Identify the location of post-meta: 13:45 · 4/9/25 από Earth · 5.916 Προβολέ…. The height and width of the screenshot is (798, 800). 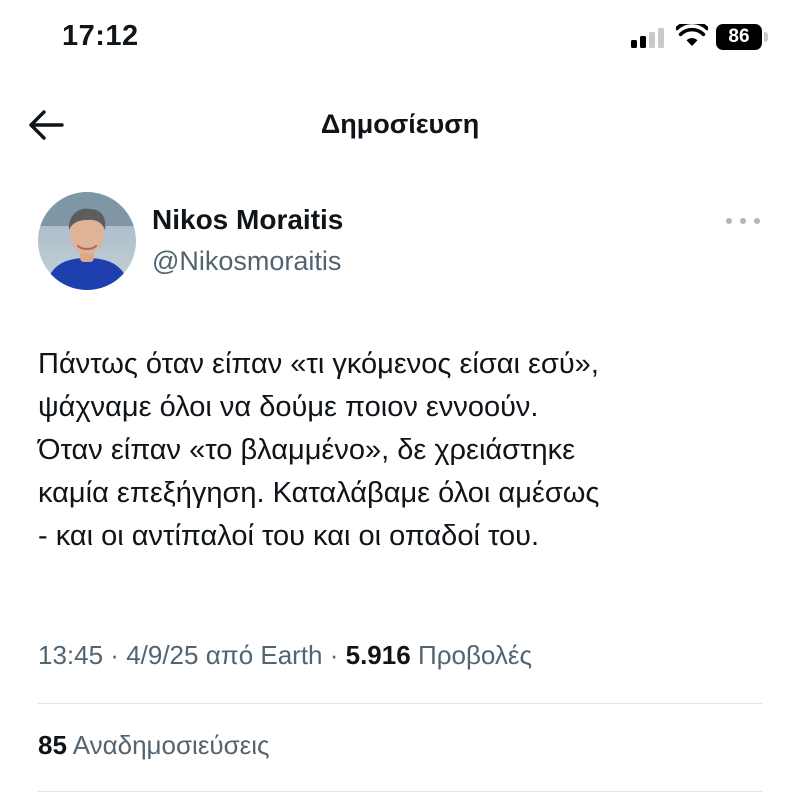
(285, 655).